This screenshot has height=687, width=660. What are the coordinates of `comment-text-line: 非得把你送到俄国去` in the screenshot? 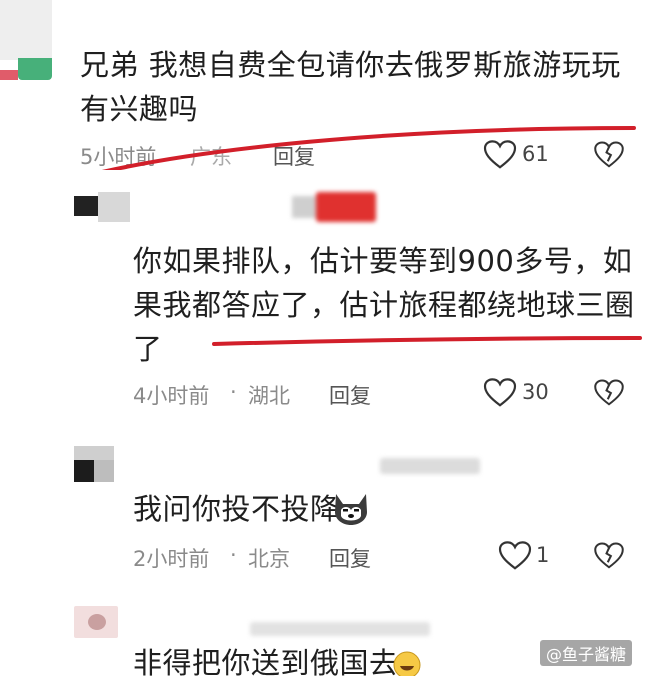 It's located at (266, 663).